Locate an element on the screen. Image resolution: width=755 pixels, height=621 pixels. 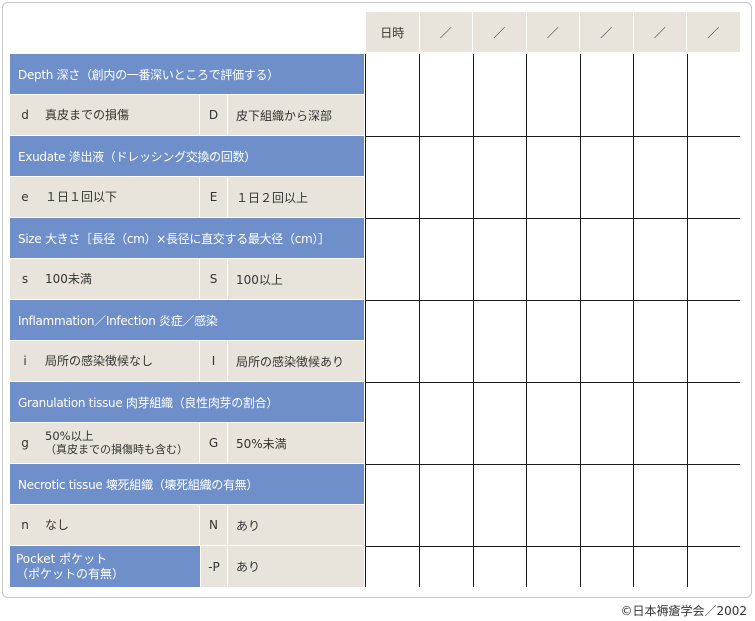
score-desc: １日１回以下 is located at coordinates (120, 197).